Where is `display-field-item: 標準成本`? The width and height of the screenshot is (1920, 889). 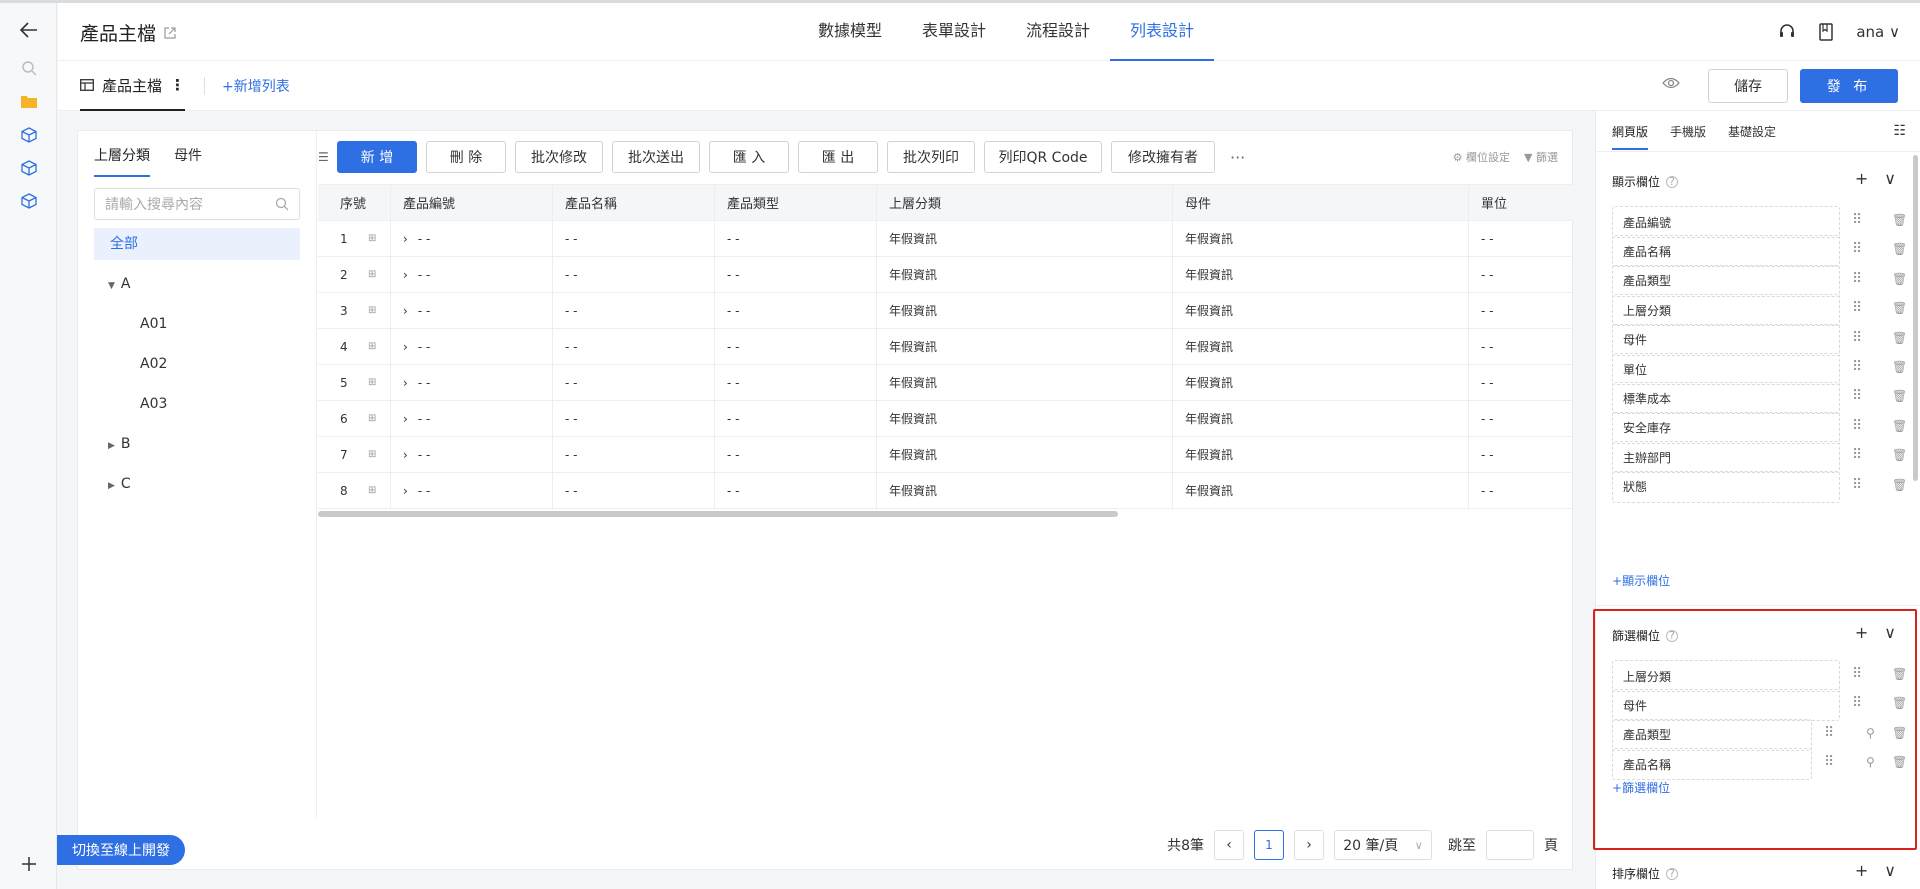
display-field-item: 標準成本 is located at coordinates (1726, 398).